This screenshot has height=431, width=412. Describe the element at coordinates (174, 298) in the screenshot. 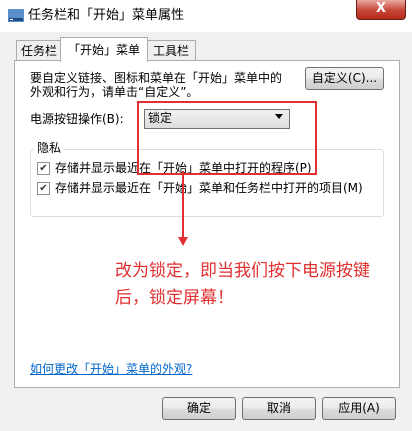

I see `annotation-line2: 后，锁定屏幕！` at that location.